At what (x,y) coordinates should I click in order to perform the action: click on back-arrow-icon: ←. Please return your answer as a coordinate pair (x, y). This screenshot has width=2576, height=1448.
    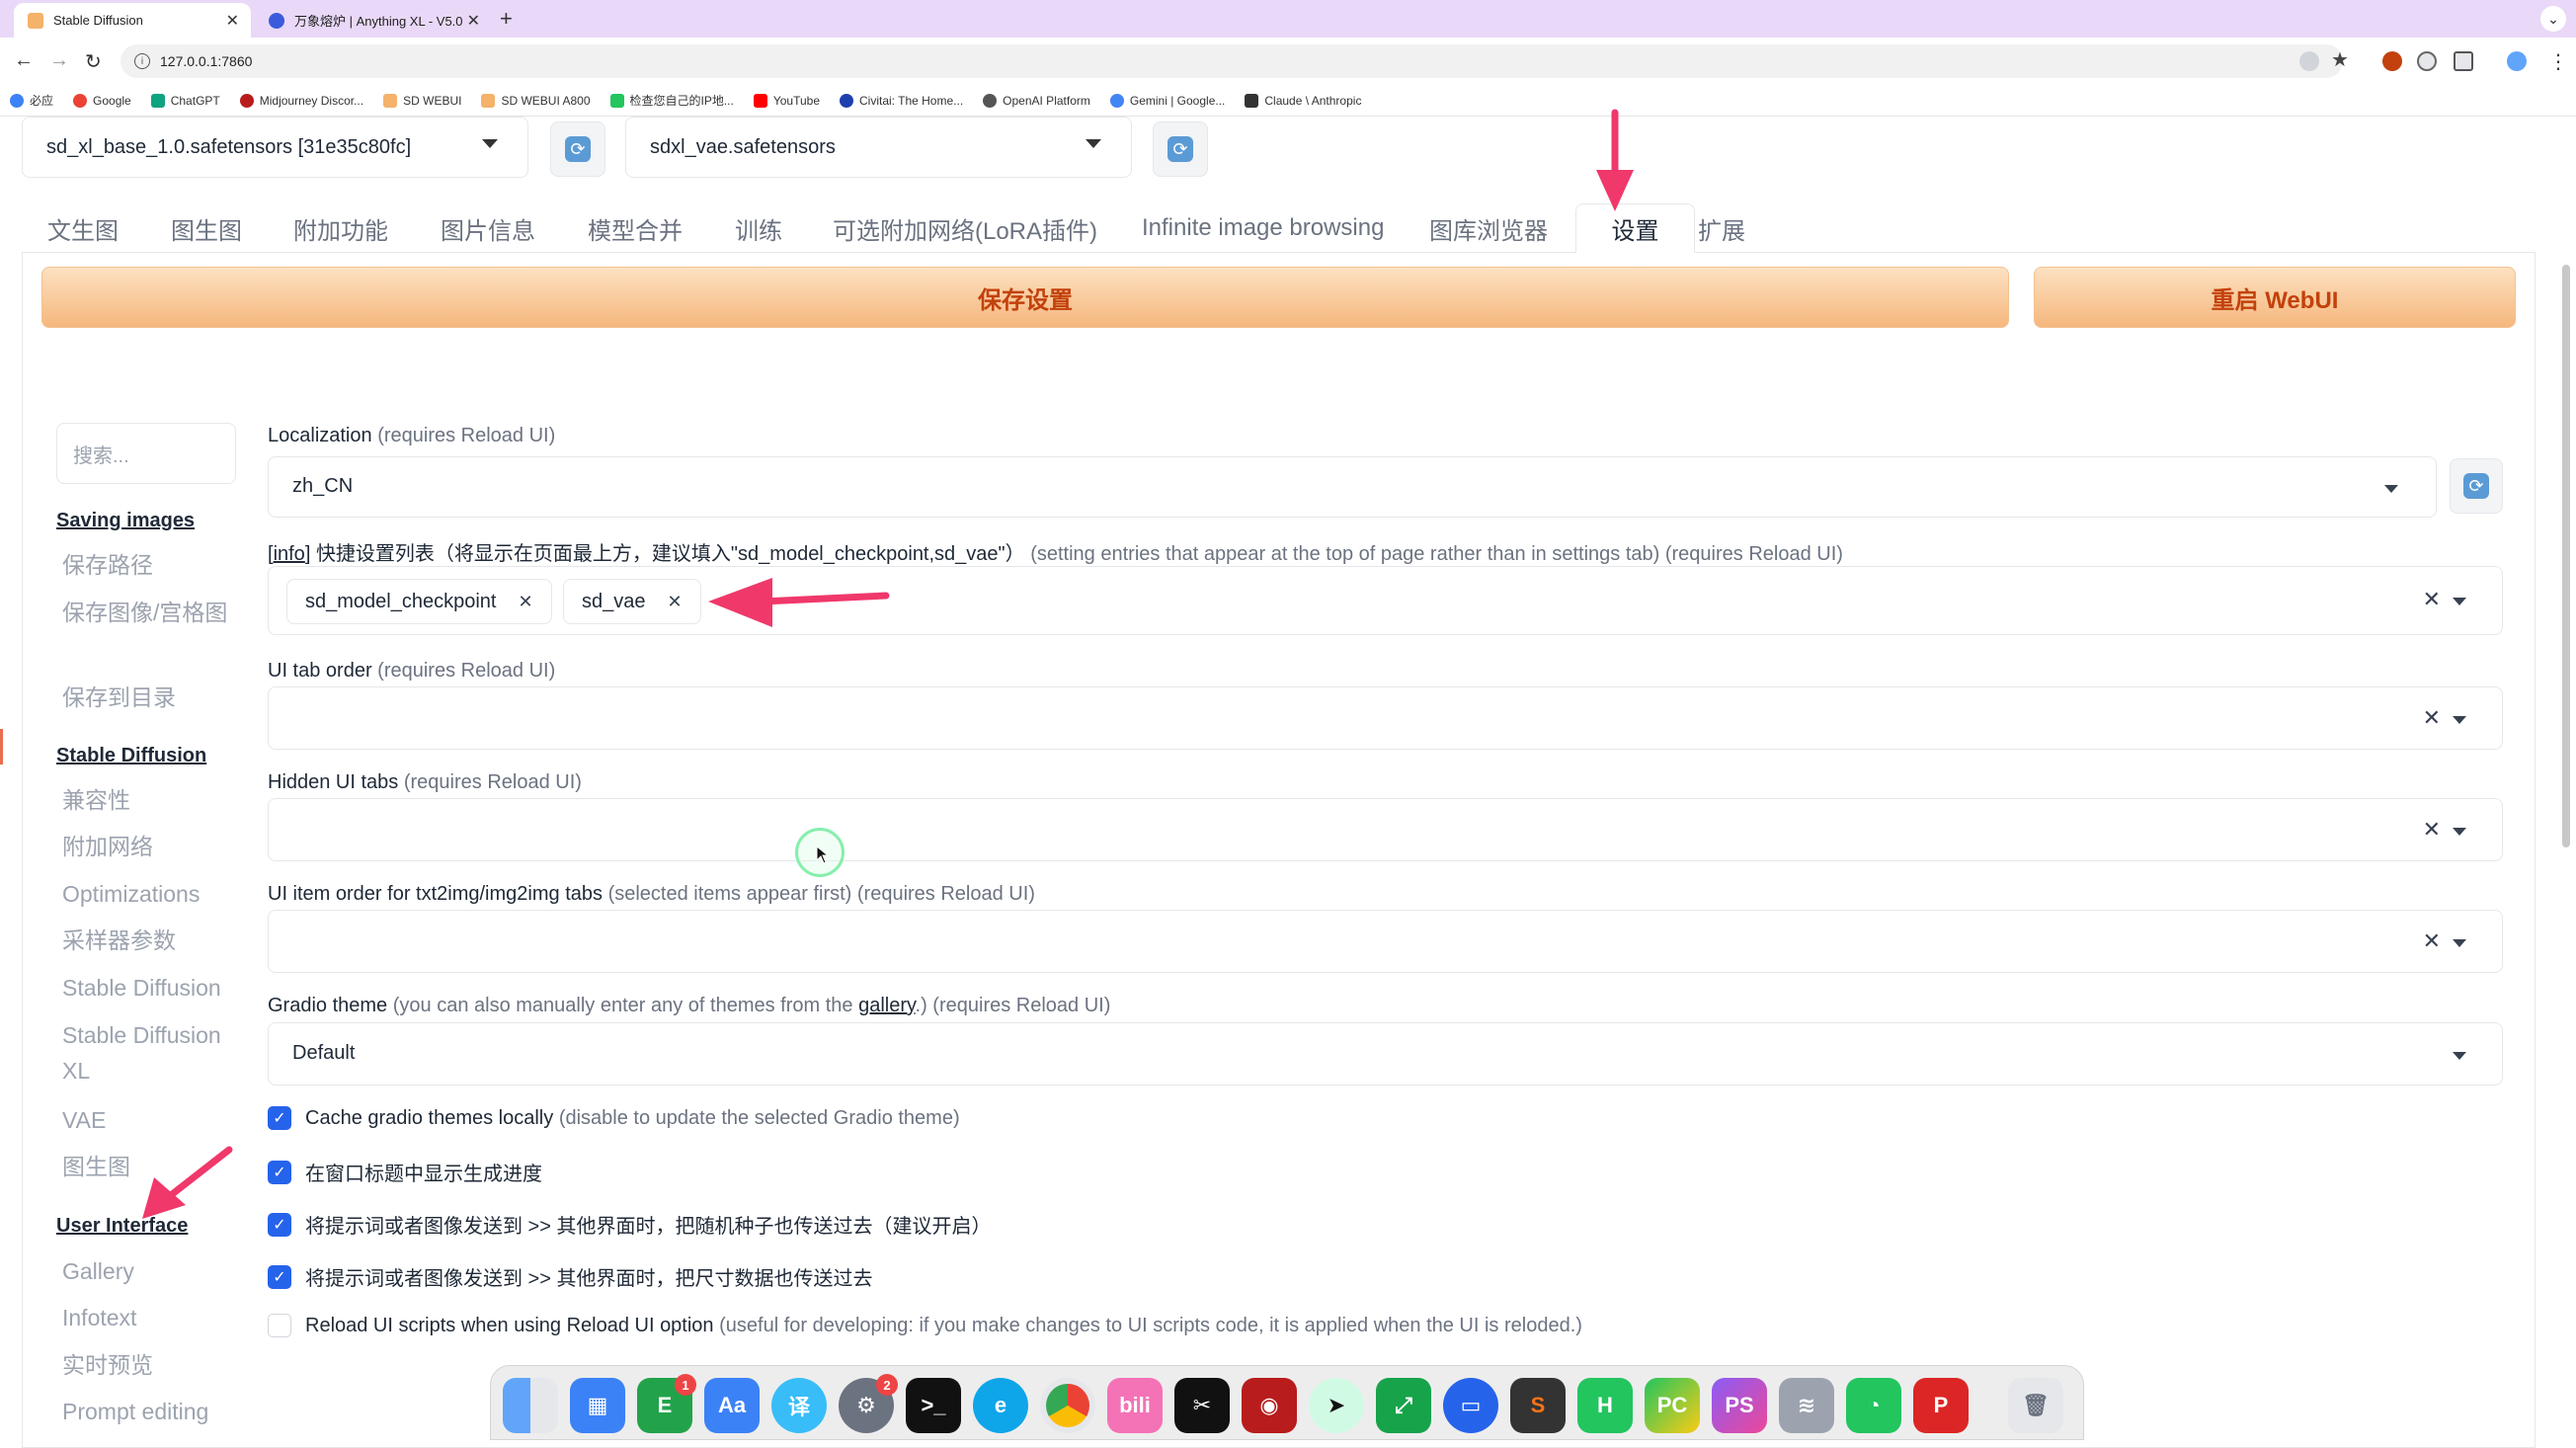
    Looking at the image, I should click on (24, 61).